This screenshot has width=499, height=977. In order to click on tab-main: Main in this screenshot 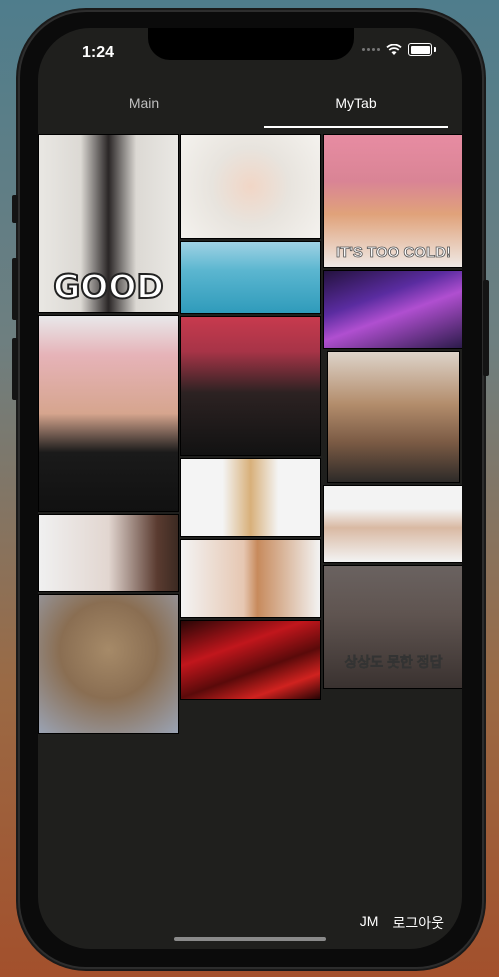, I will do `click(144, 110)`.